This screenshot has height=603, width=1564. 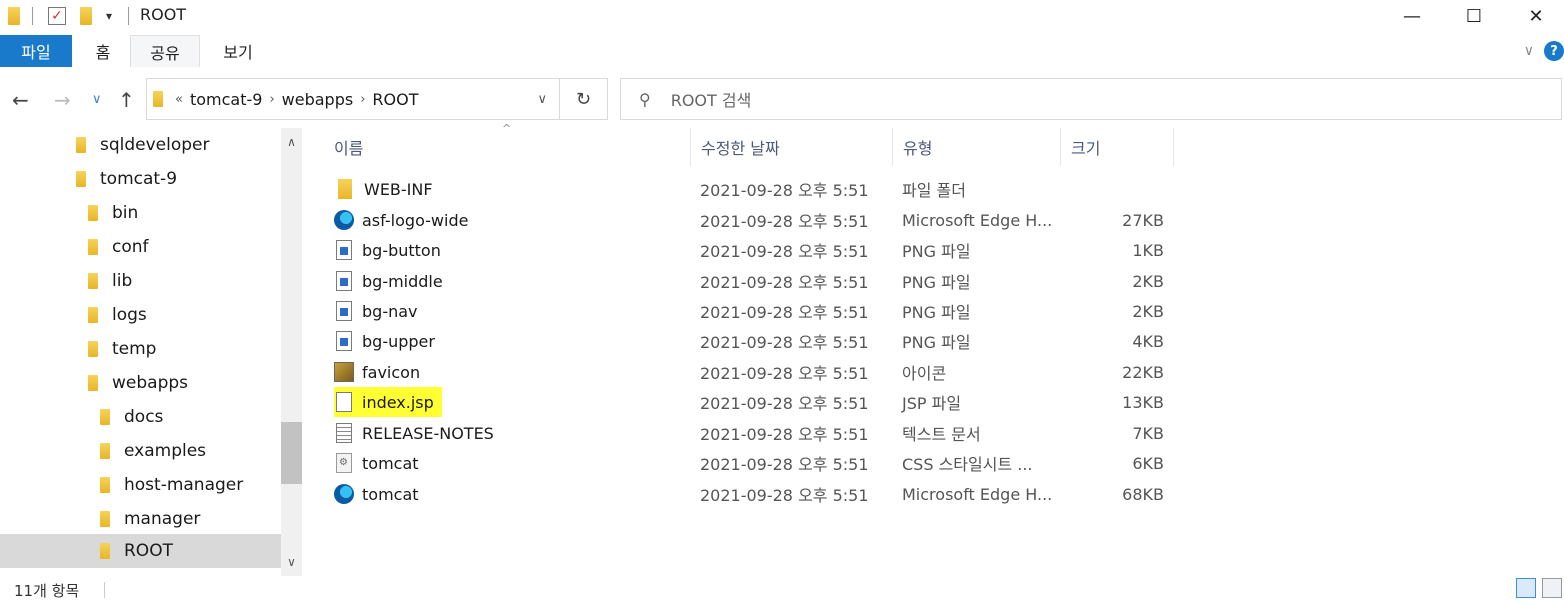 What do you see at coordinates (125, 213) in the screenshot?
I see `tree-item-label: bin` at bounding box center [125, 213].